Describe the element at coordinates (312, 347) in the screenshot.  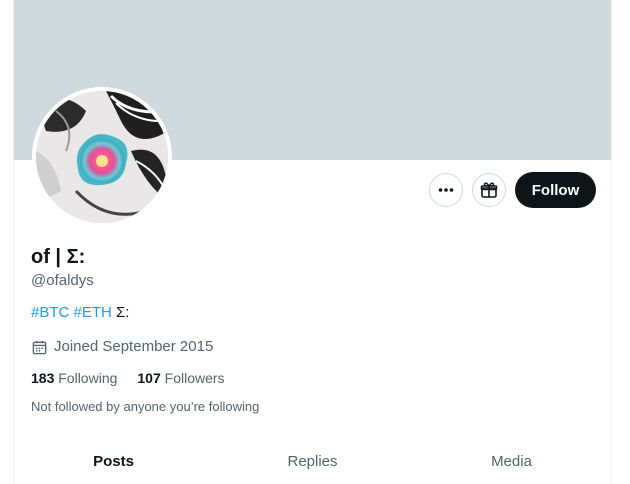
I see `joined-date: Joined September 2015` at that location.